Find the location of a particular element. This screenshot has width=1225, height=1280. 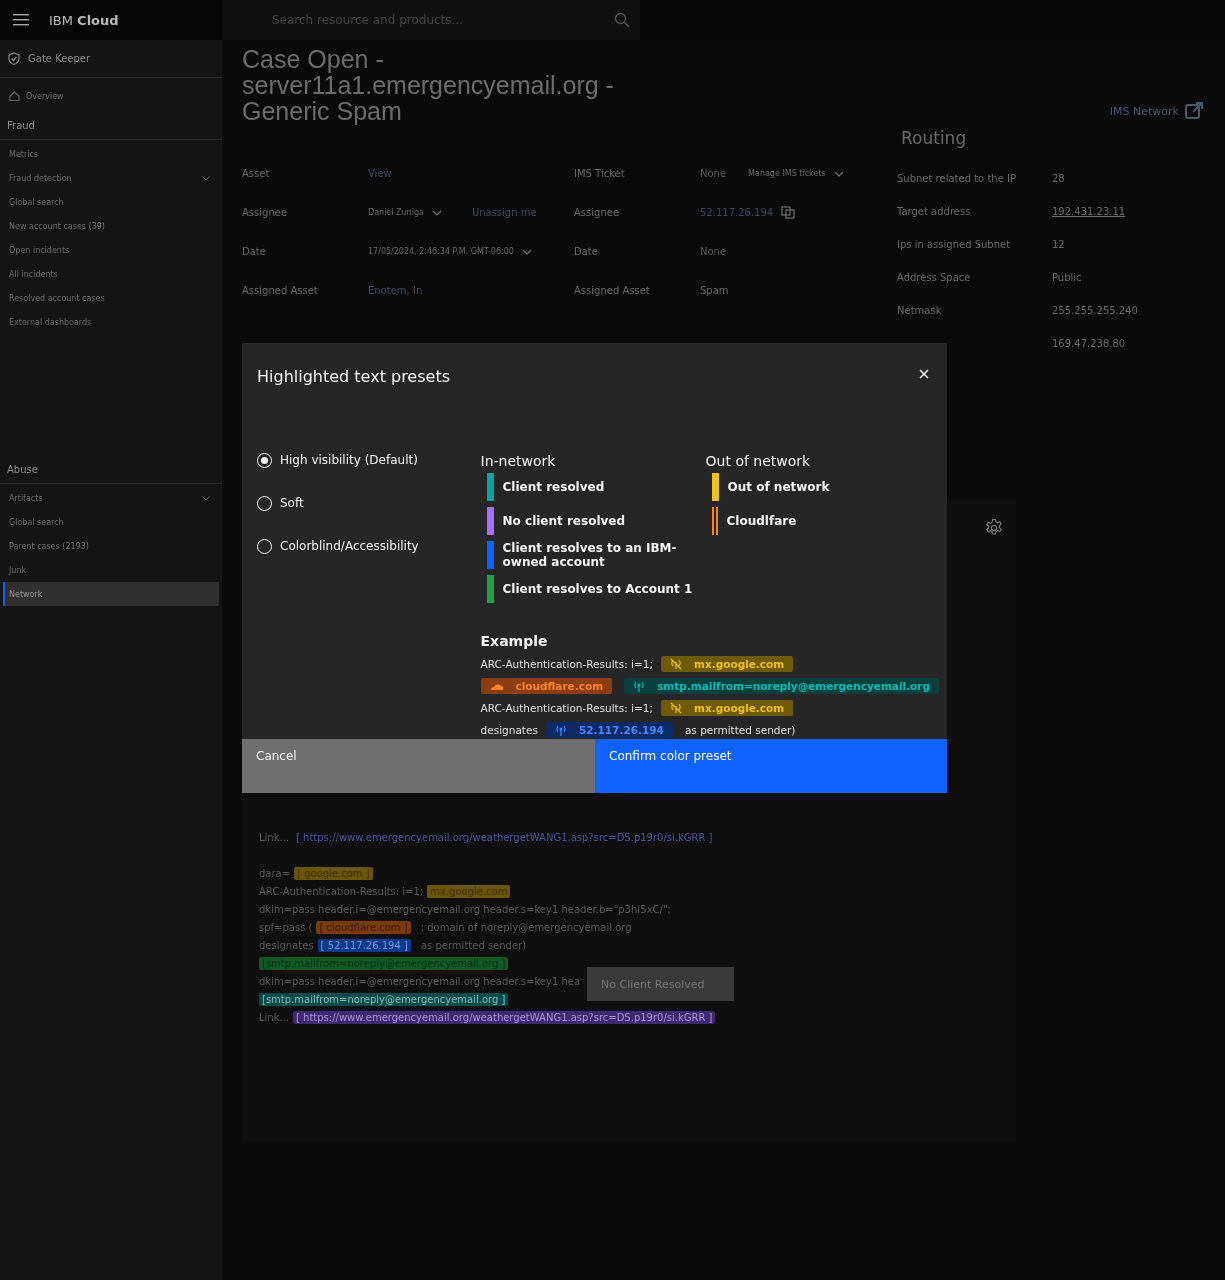

field-dropdown: Daniel Zuniga is located at coordinates (396, 212).